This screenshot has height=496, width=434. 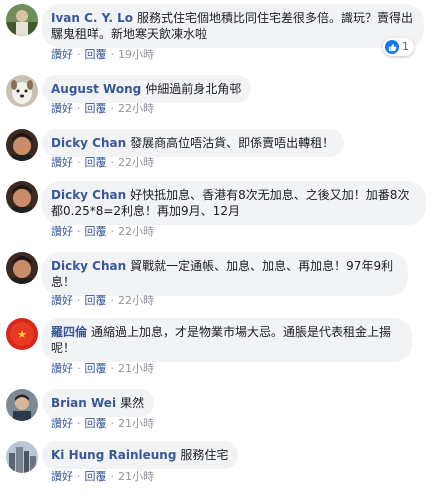 I want to click on comment-author: August Wong, so click(x=96, y=89).